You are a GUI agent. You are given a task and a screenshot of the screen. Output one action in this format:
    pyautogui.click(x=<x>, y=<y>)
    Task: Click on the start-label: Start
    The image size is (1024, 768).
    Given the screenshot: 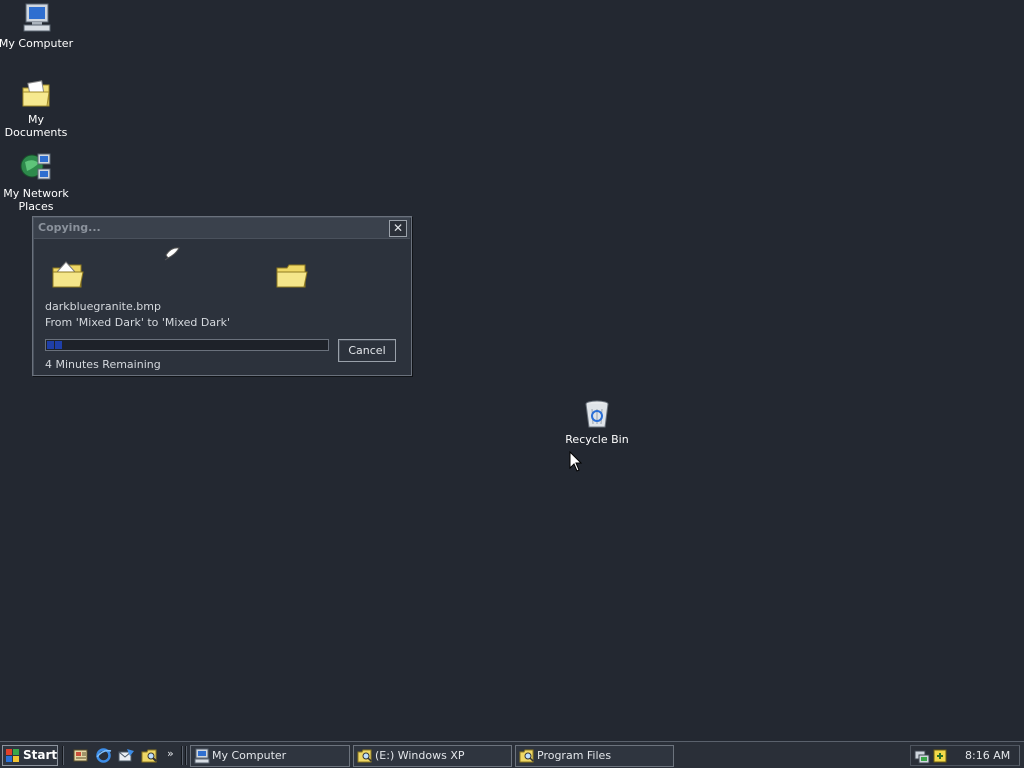 What is the action you would take?
    pyautogui.click(x=40, y=755)
    